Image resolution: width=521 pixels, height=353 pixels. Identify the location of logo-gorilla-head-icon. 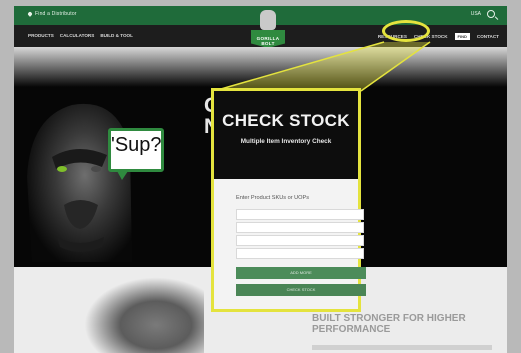
(268, 20).